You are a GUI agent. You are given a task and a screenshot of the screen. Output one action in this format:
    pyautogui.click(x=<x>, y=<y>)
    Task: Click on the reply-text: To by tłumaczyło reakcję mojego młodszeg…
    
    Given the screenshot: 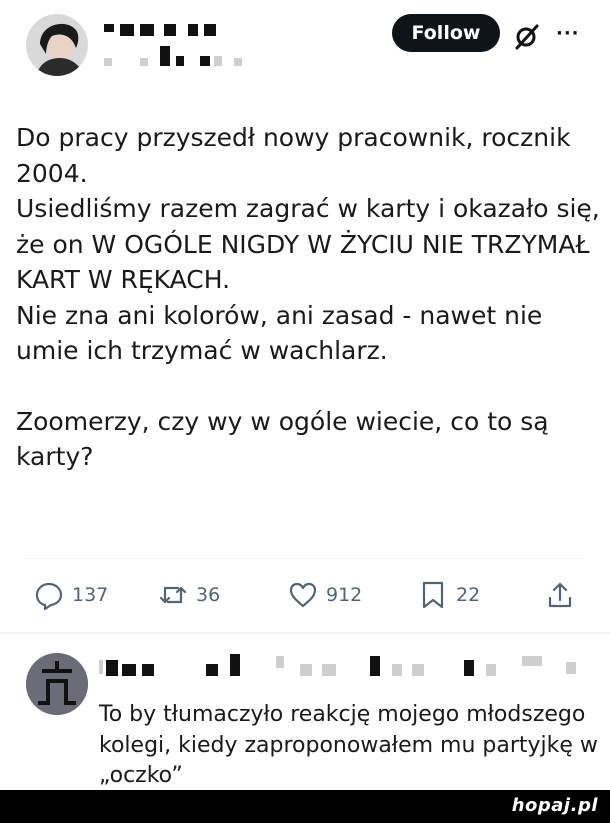 What is the action you would take?
    pyautogui.click(x=348, y=745)
    